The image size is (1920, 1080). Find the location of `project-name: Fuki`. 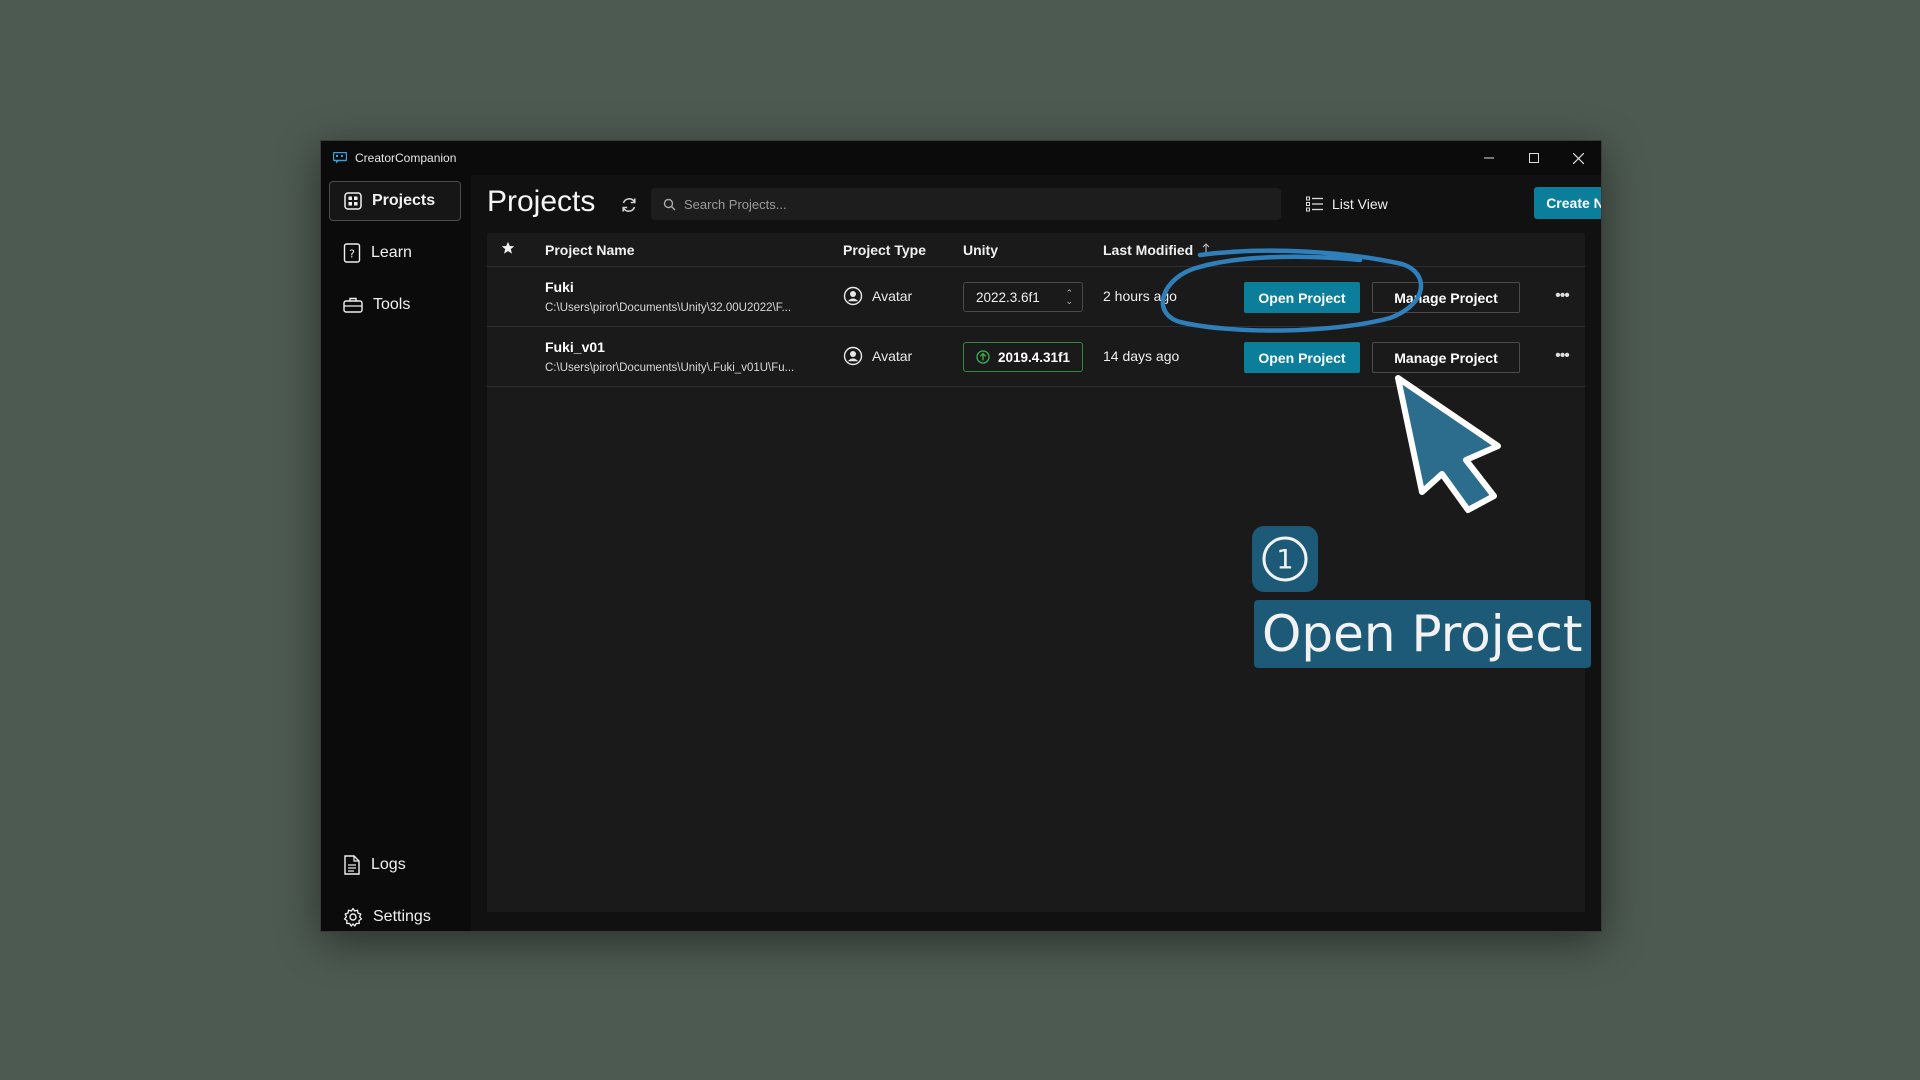

project-name: Fuki is located at coordinates (559, 287).